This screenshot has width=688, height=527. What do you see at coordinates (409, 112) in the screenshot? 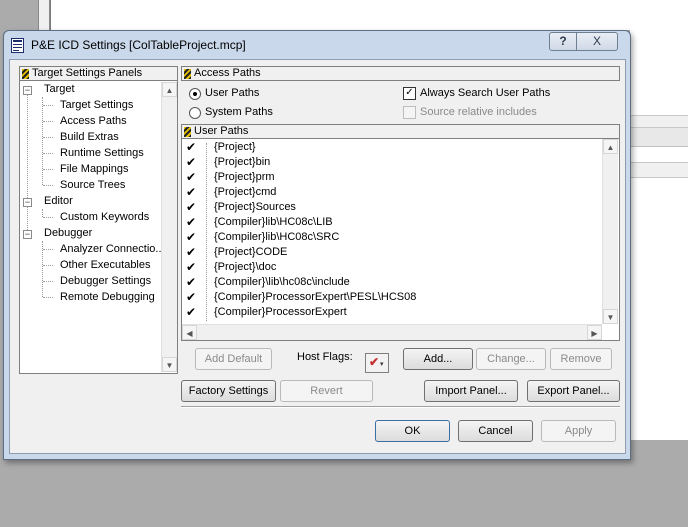
I see `source-relative-checkbox` at bounding box center [409, 112].